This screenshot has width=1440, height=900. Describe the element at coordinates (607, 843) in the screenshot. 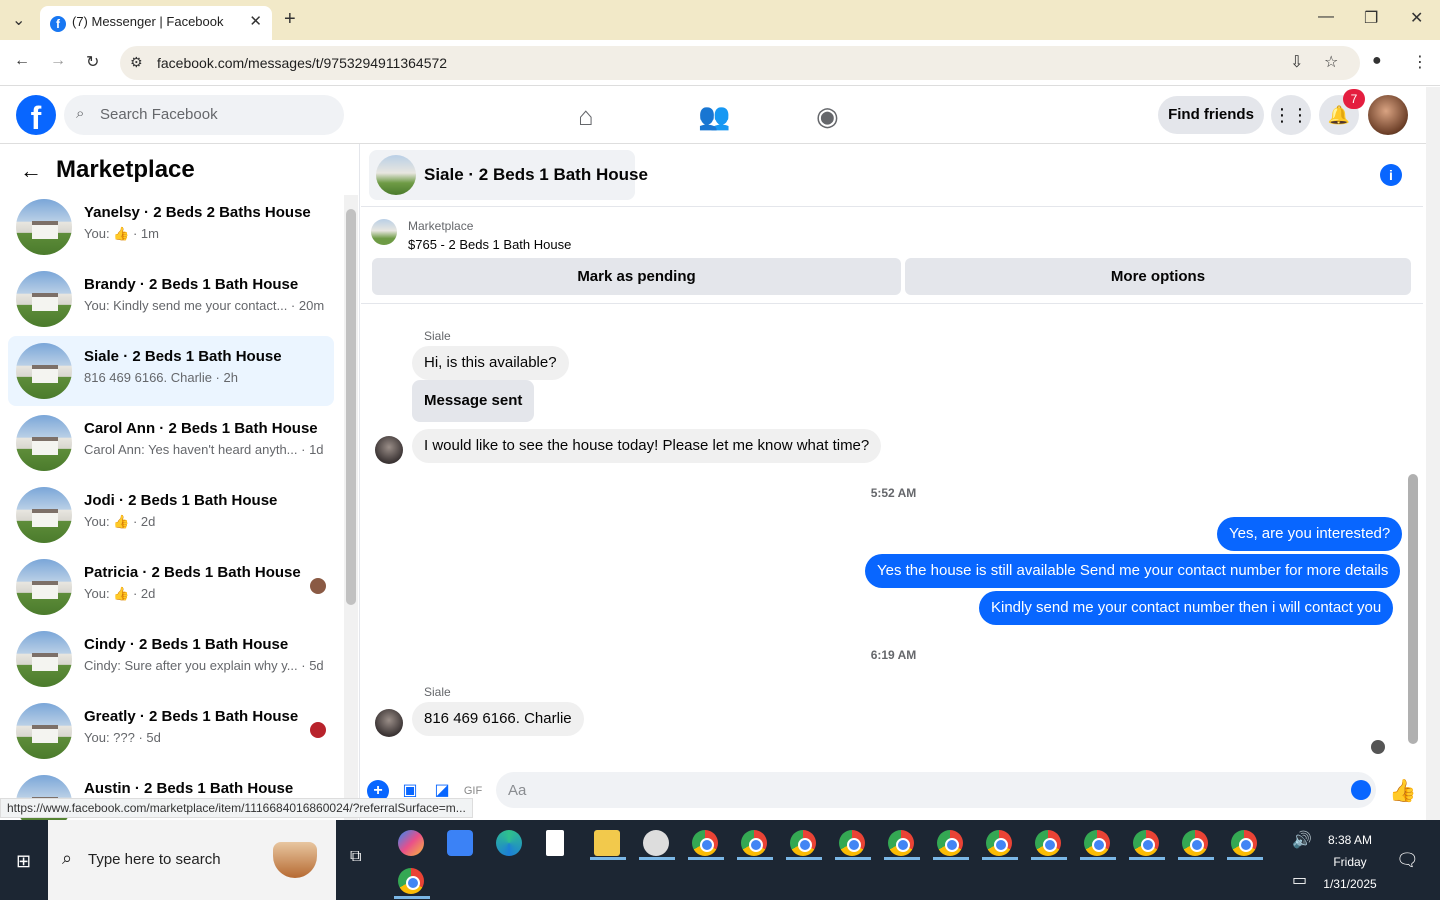

I see `file-explorer-icon` at that location.